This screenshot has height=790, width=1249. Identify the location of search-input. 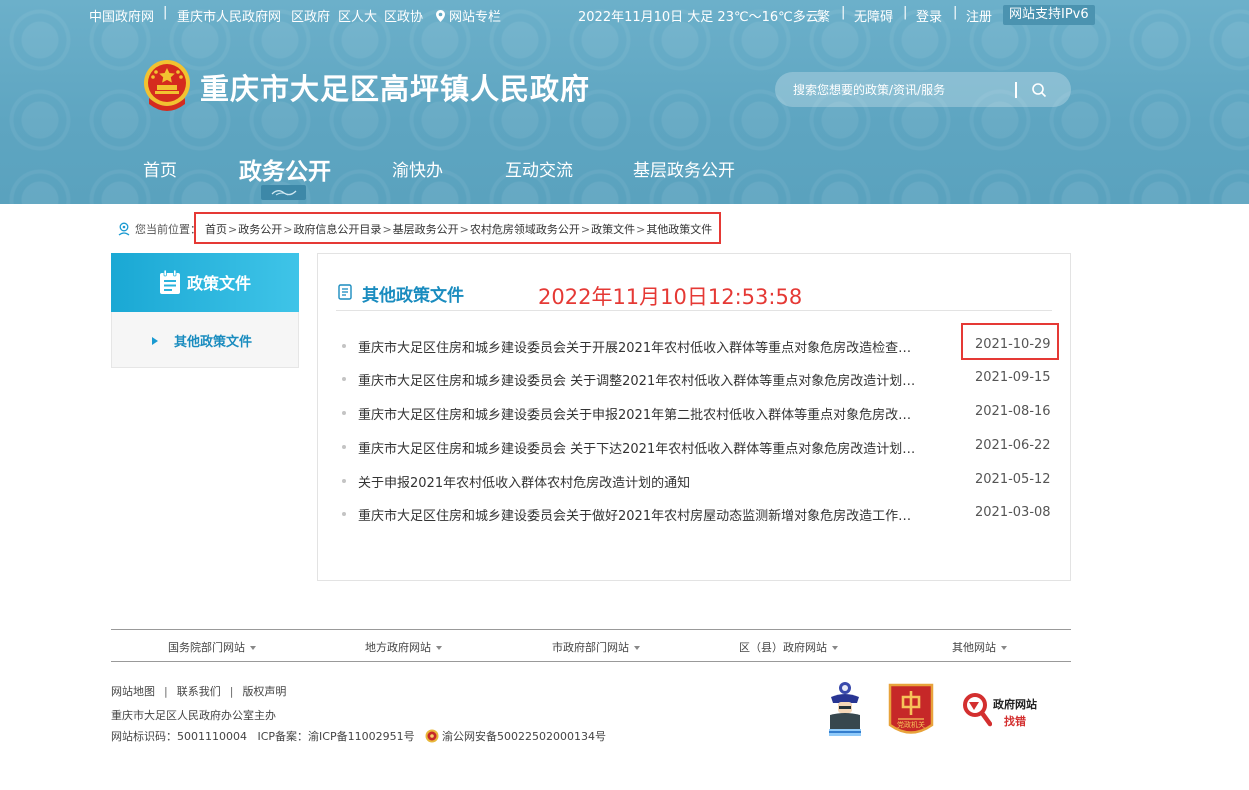
(903, 89).